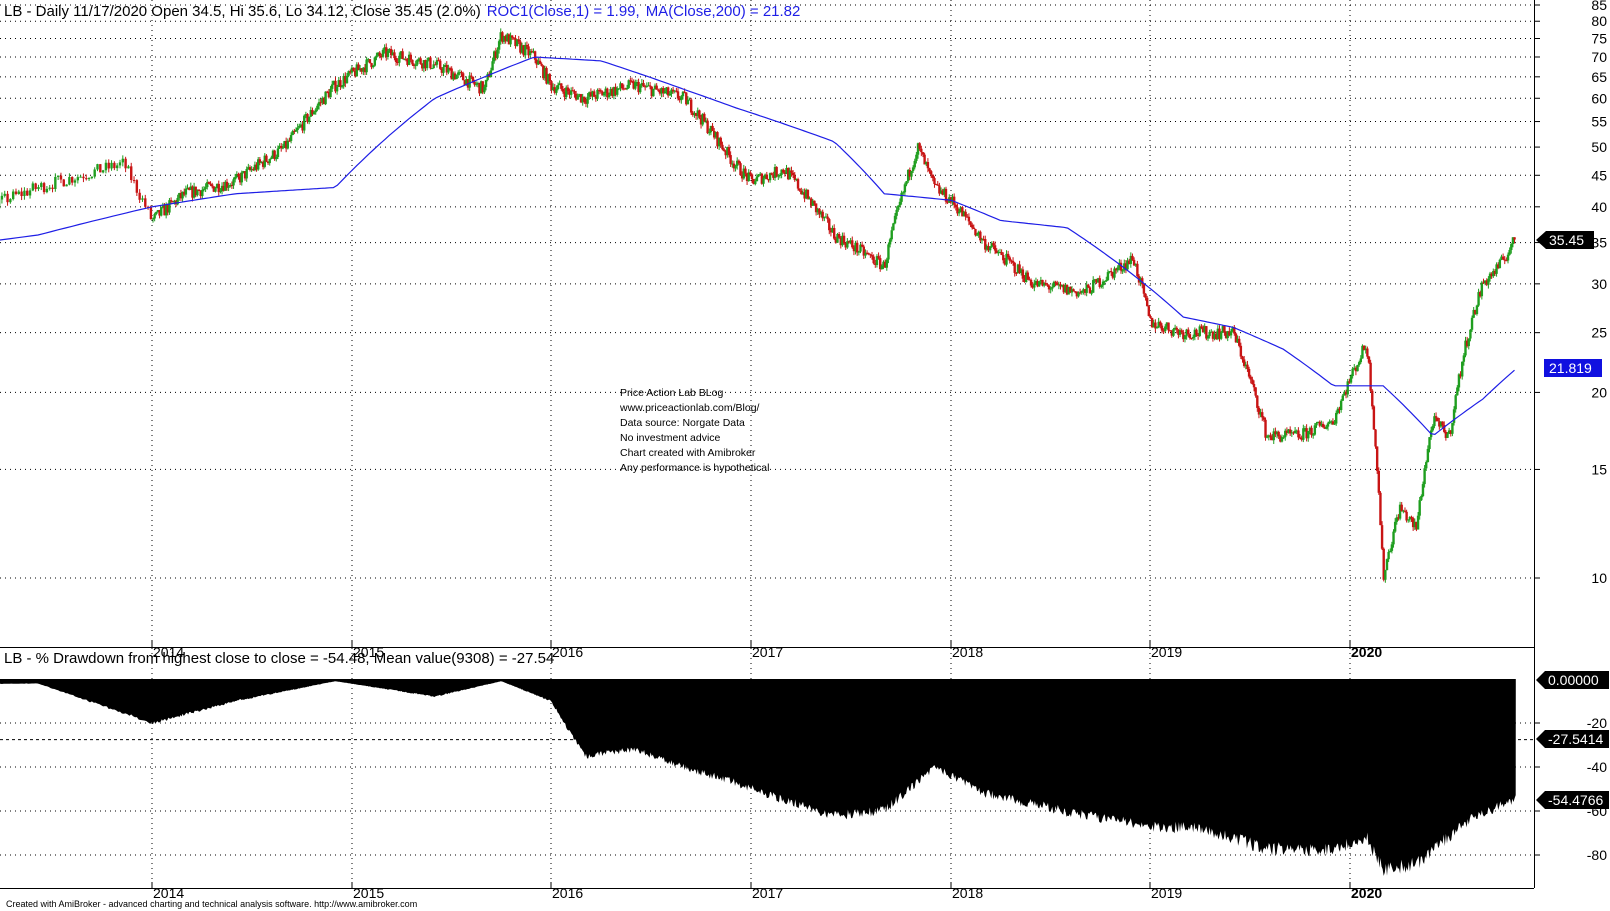 This screenshot has width=1610, height=911. Describe the element at coordinates (1599, 207) in the screenshot. I see `price-y-tick-label: 40` at that location.